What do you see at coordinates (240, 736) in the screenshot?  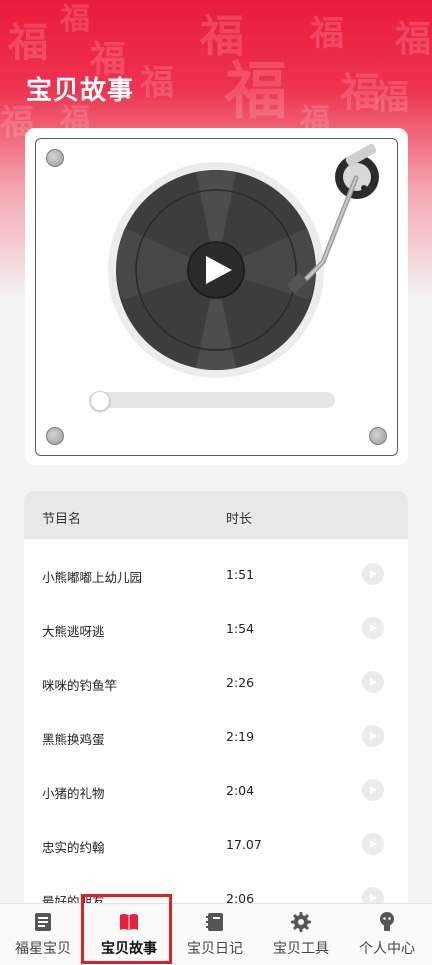 I see `story-duration: 2:19` at bounding box center [240, 736].